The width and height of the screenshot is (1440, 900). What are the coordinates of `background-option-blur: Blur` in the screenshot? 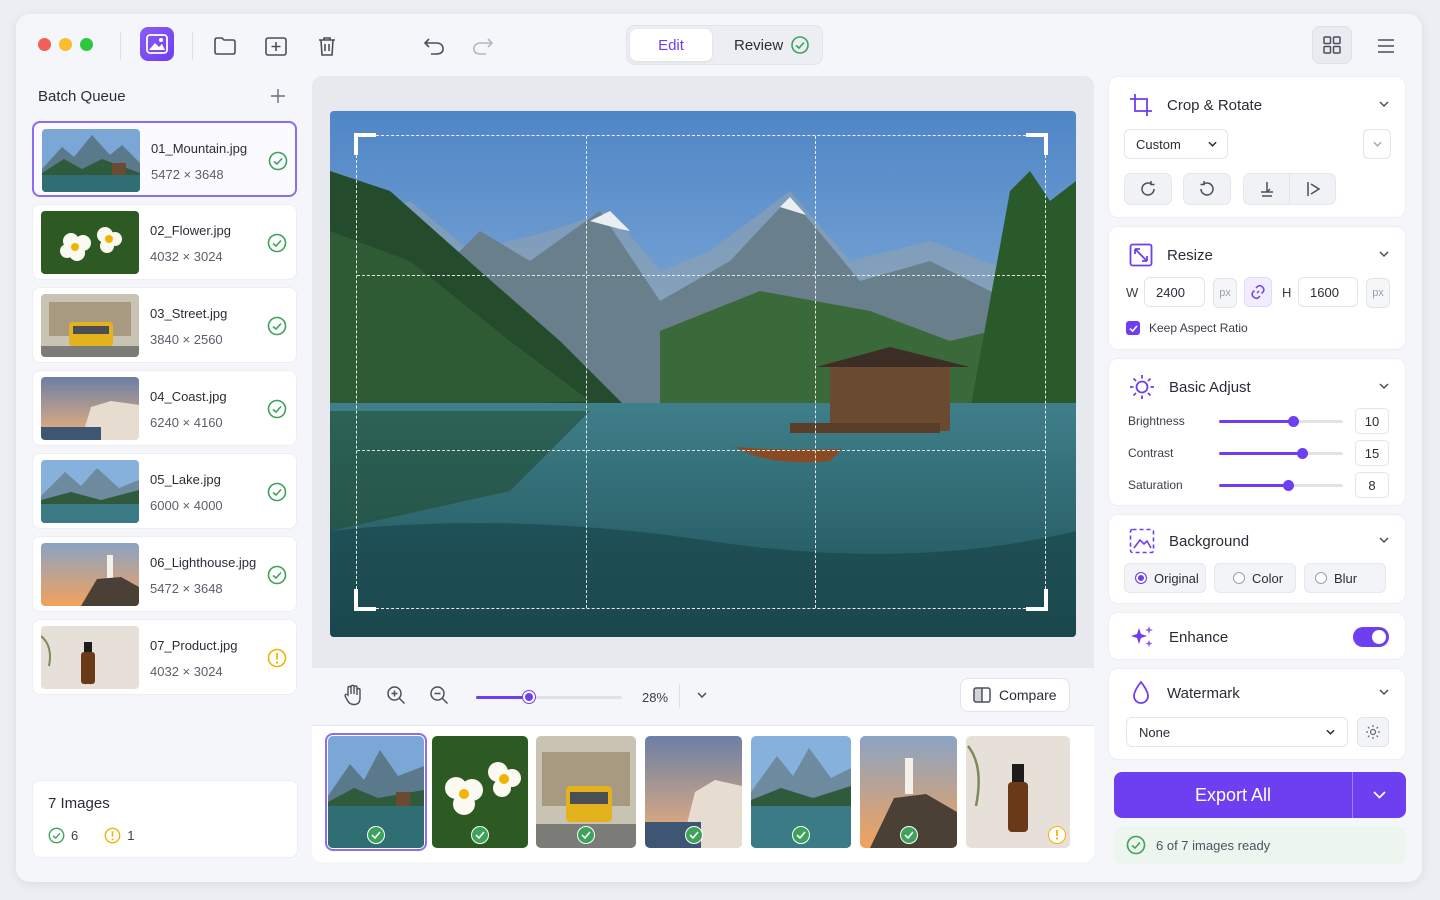 It's located at (1345, 578).